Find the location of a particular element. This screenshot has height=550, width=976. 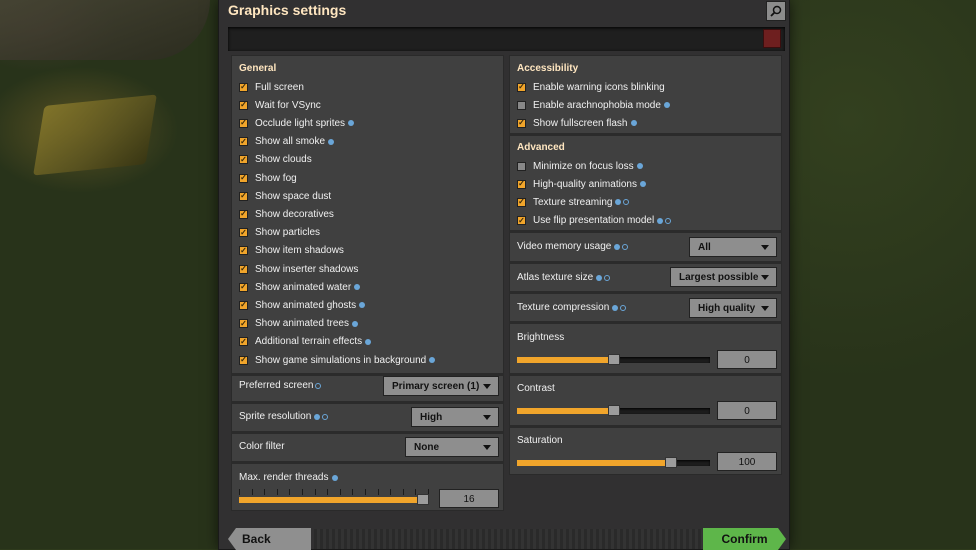

checkbox-row-occlude-light-sprites: Occlude light sprites is located at coordinates (297, 123).